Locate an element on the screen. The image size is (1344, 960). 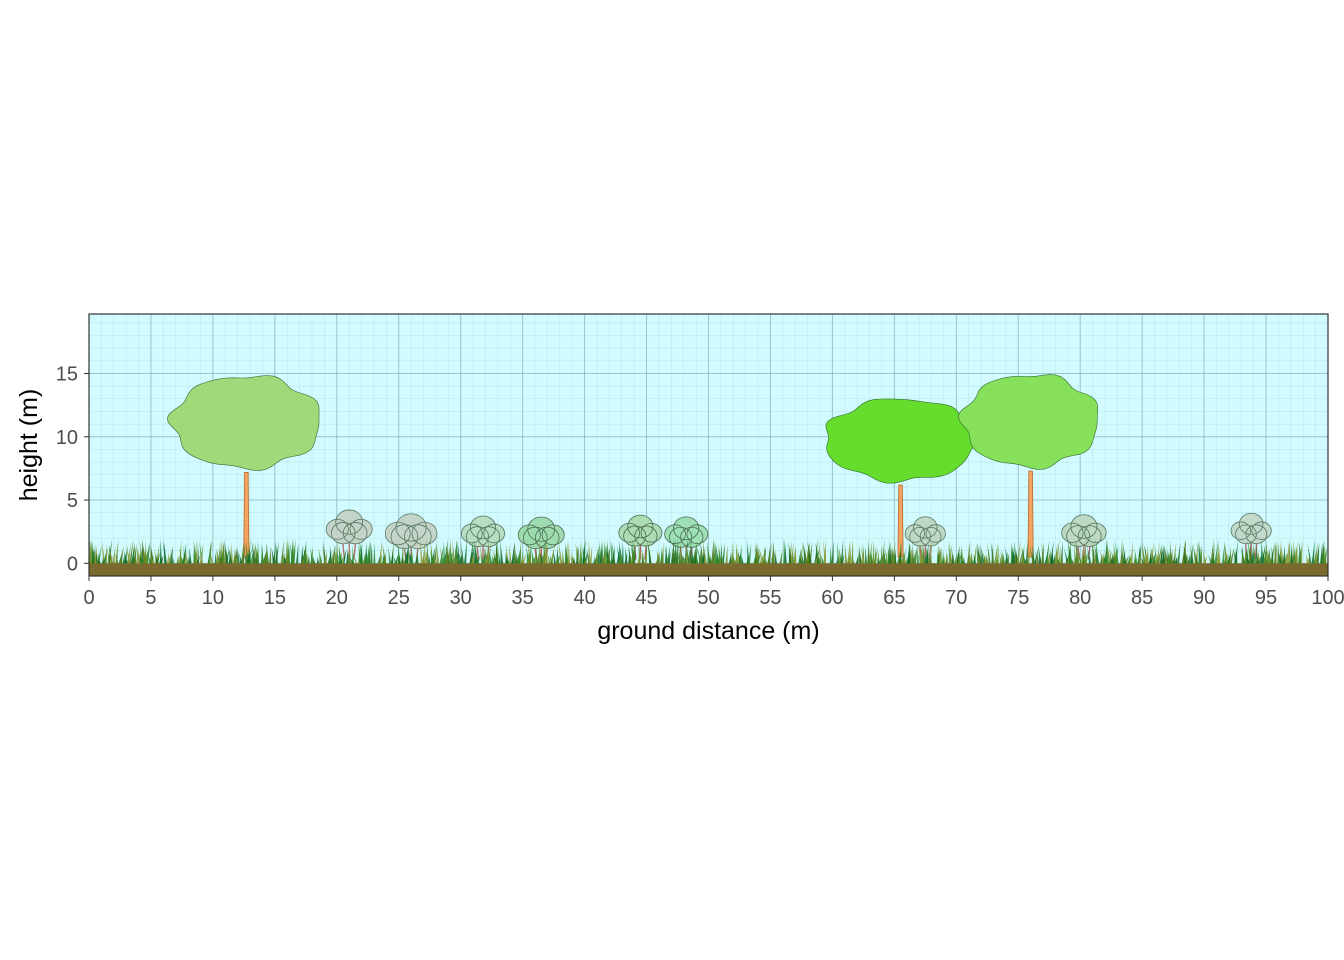
y-axis: 0 5 10 15 is located at coordinates (72, 469).